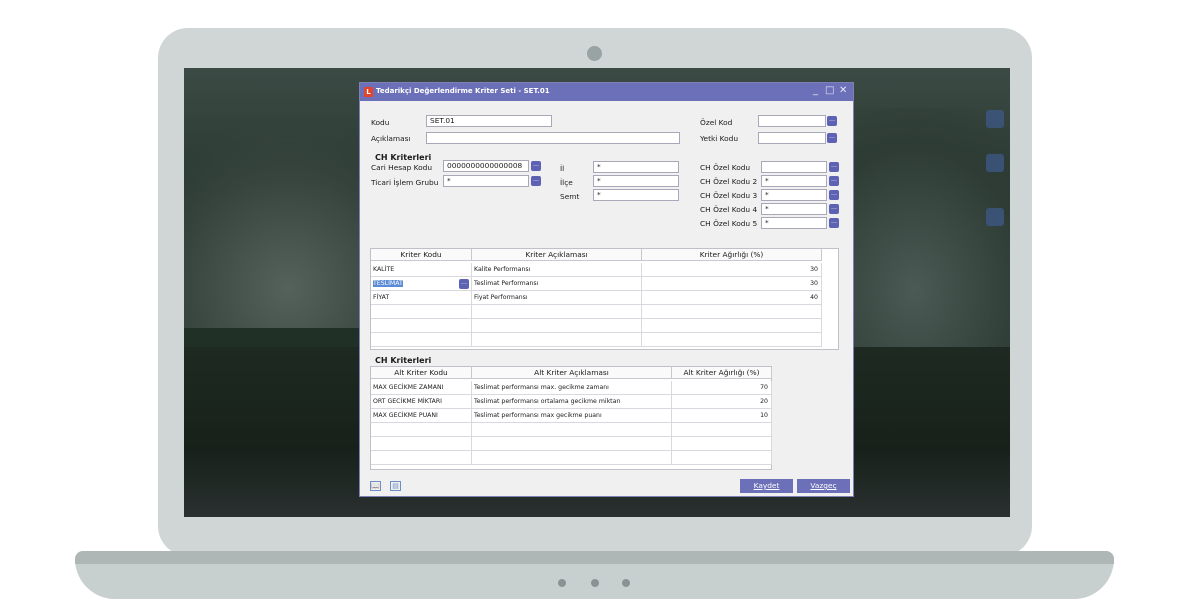 This screenshot has width=1191, height=613. Describe the element at coordinates (388, 283) in the screenshot. I see `selected-cell-text: TESLİMAT` at that location.